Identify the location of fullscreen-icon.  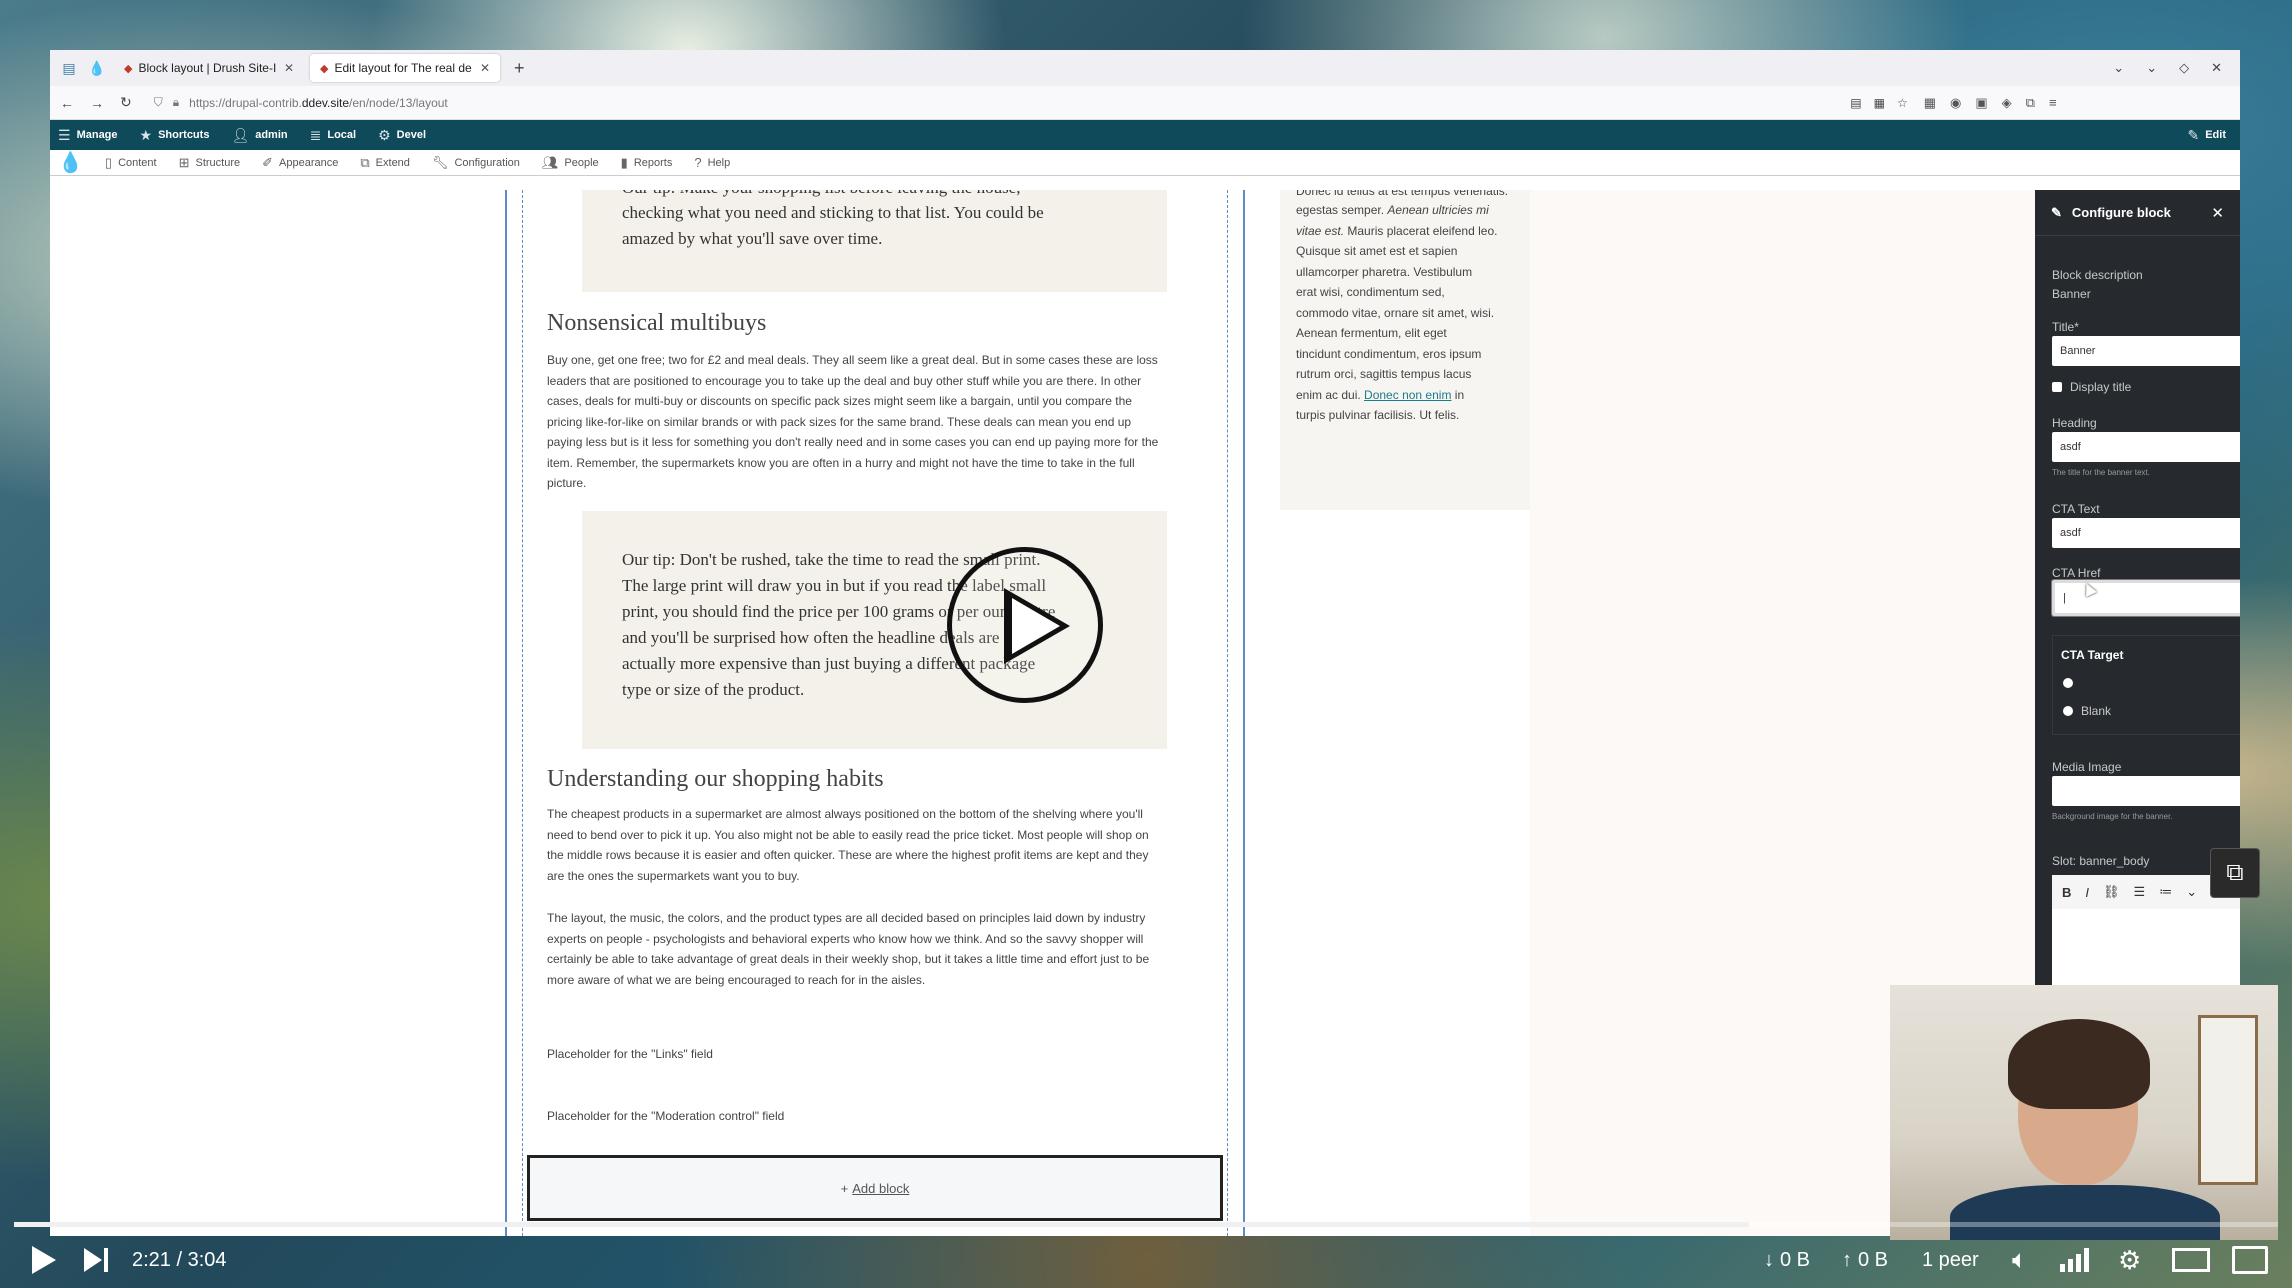
(2250, 1260).